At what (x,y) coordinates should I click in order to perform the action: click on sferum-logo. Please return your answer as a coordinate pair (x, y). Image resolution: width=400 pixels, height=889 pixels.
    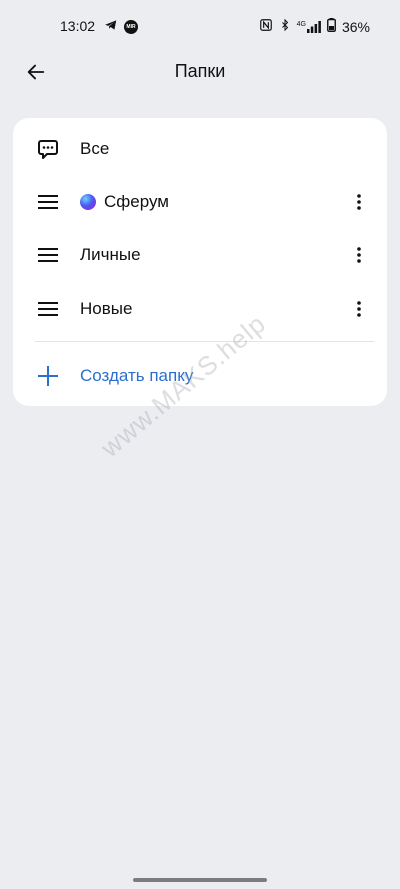
    Looking at the image, I should click on (88, 201).